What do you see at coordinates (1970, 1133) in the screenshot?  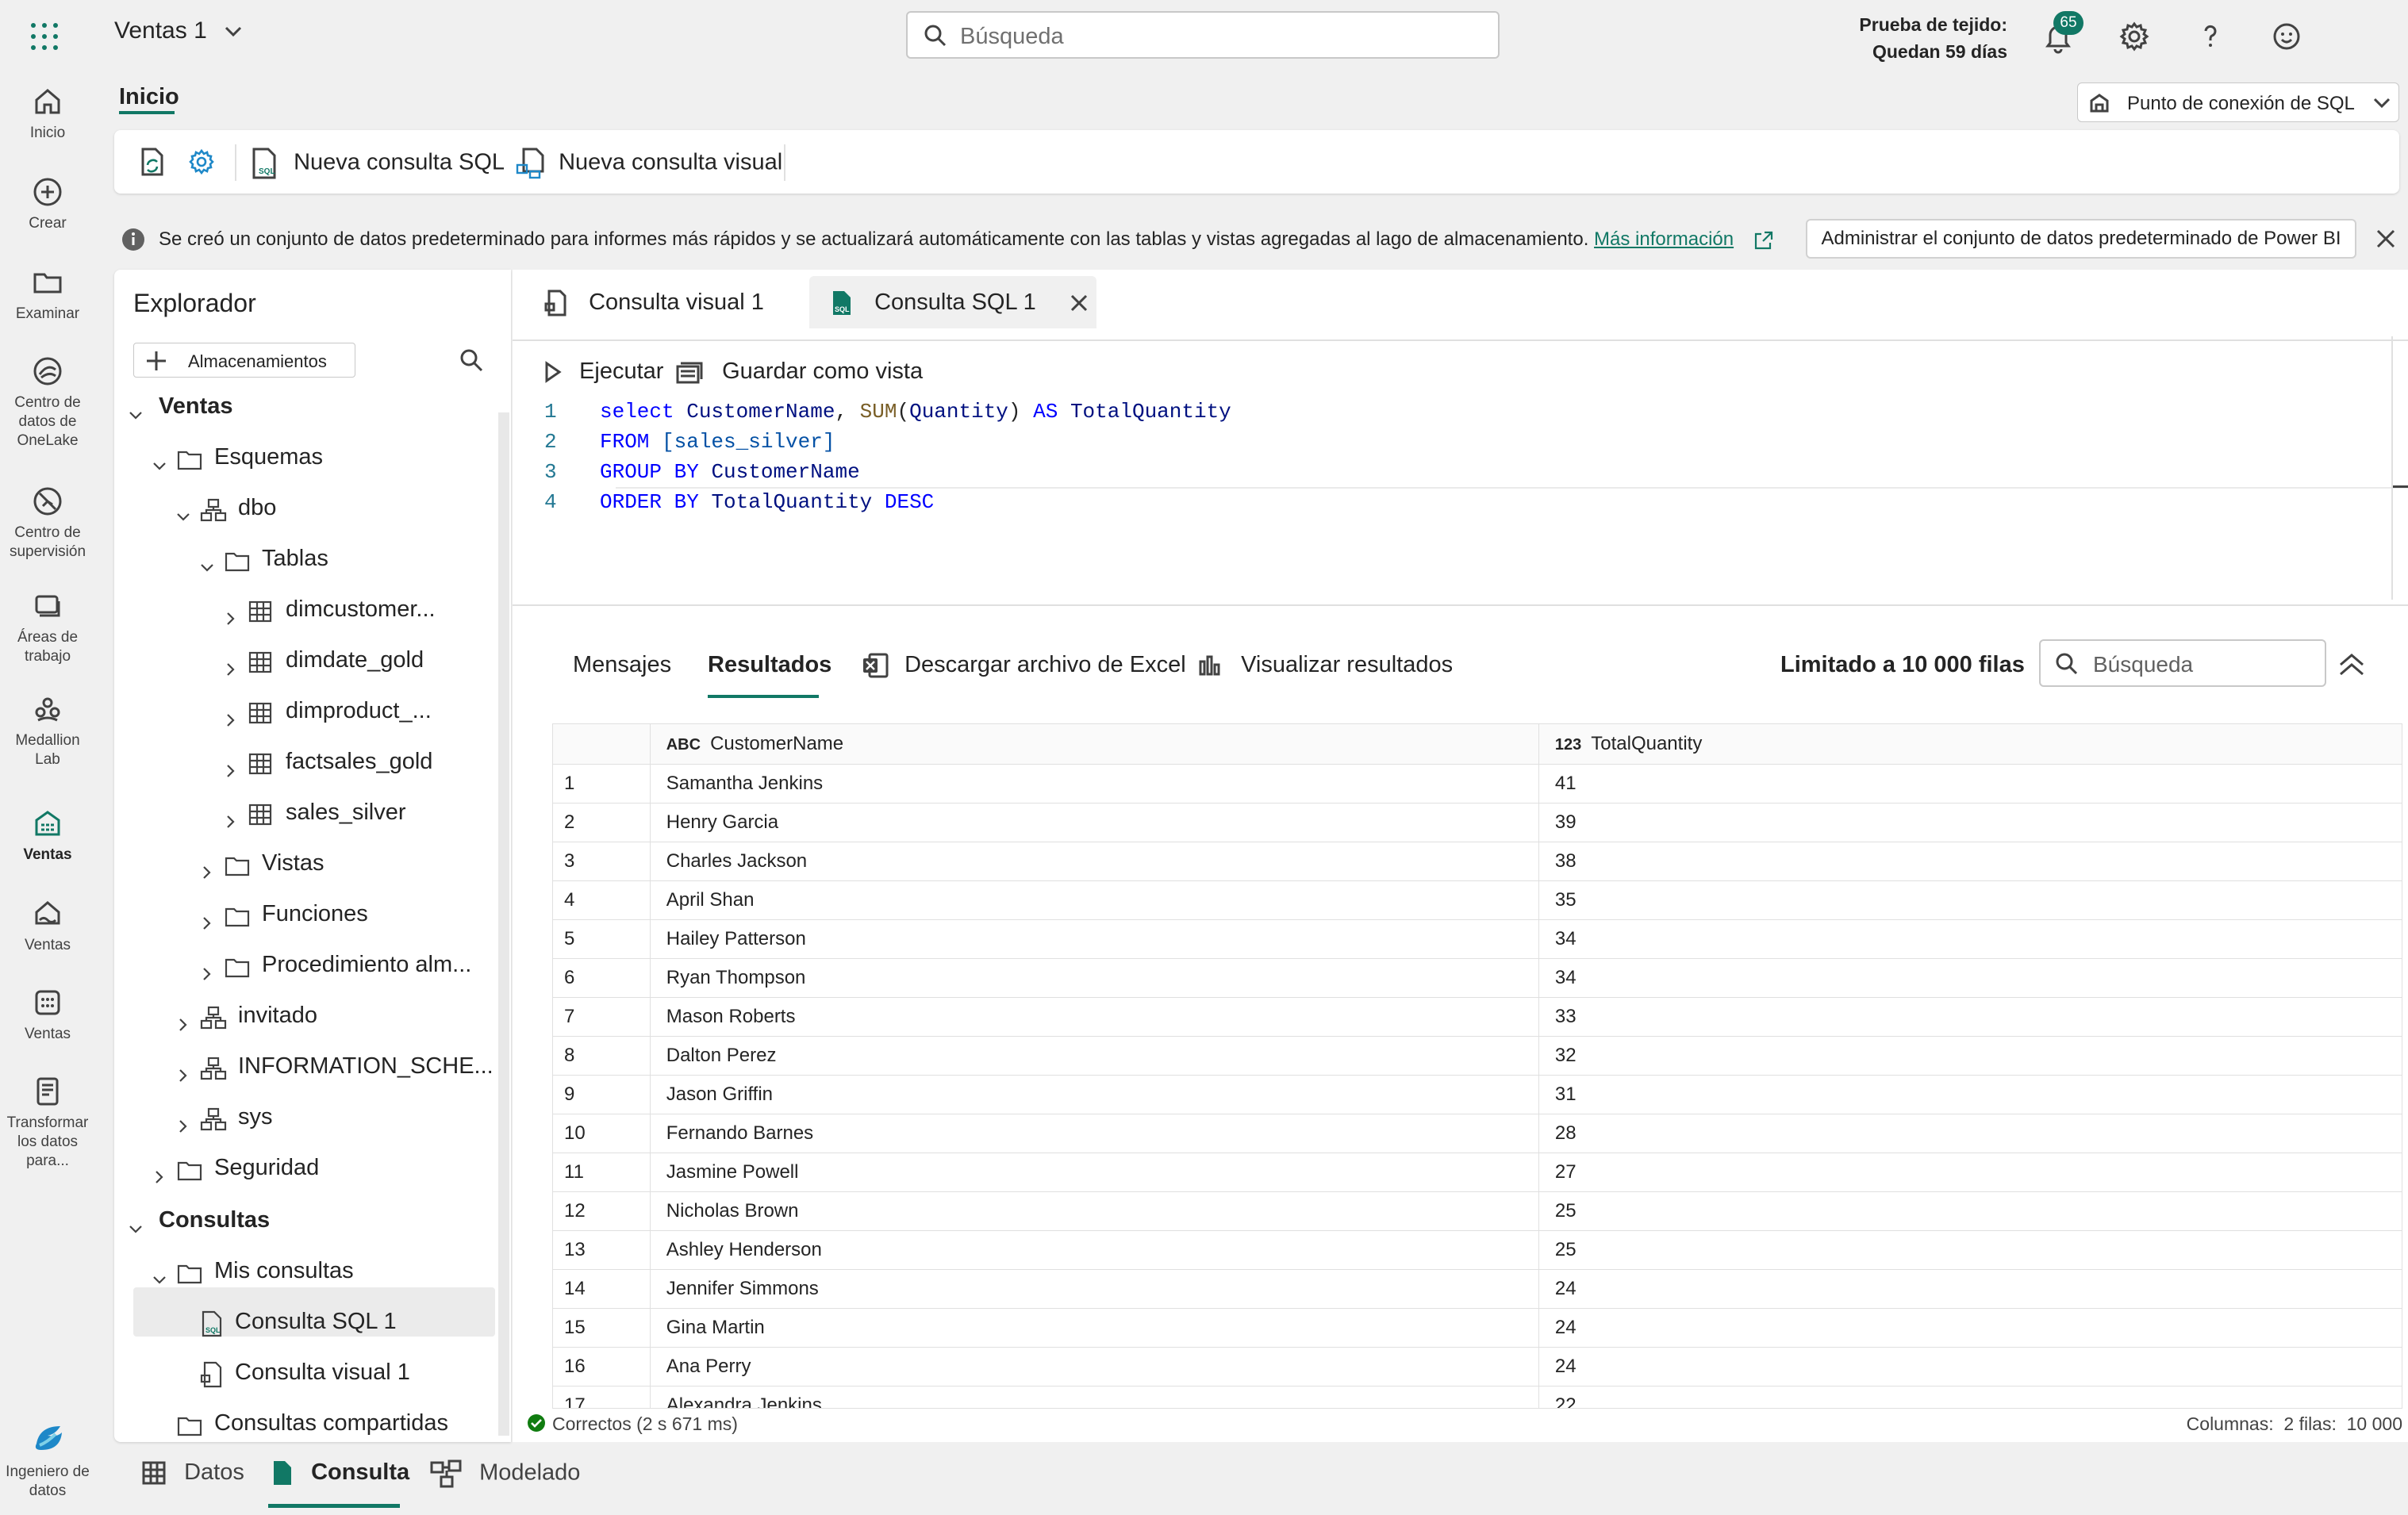 I see `total-quantity-cell: 28` at bounding box center [1970, 1133].